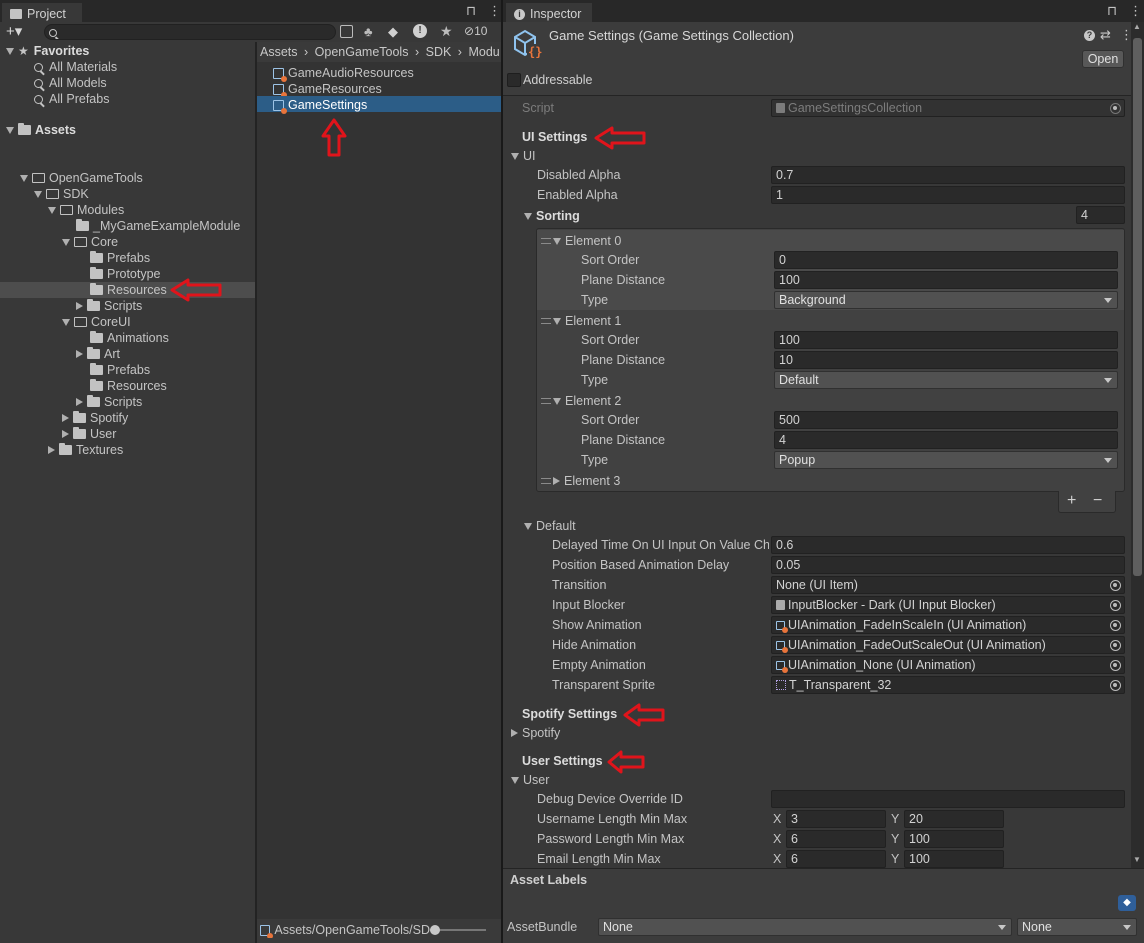 This screenshot has height=943, width=1144. I want to click on filter-by-type-icon: ♣, so click(368, 31).